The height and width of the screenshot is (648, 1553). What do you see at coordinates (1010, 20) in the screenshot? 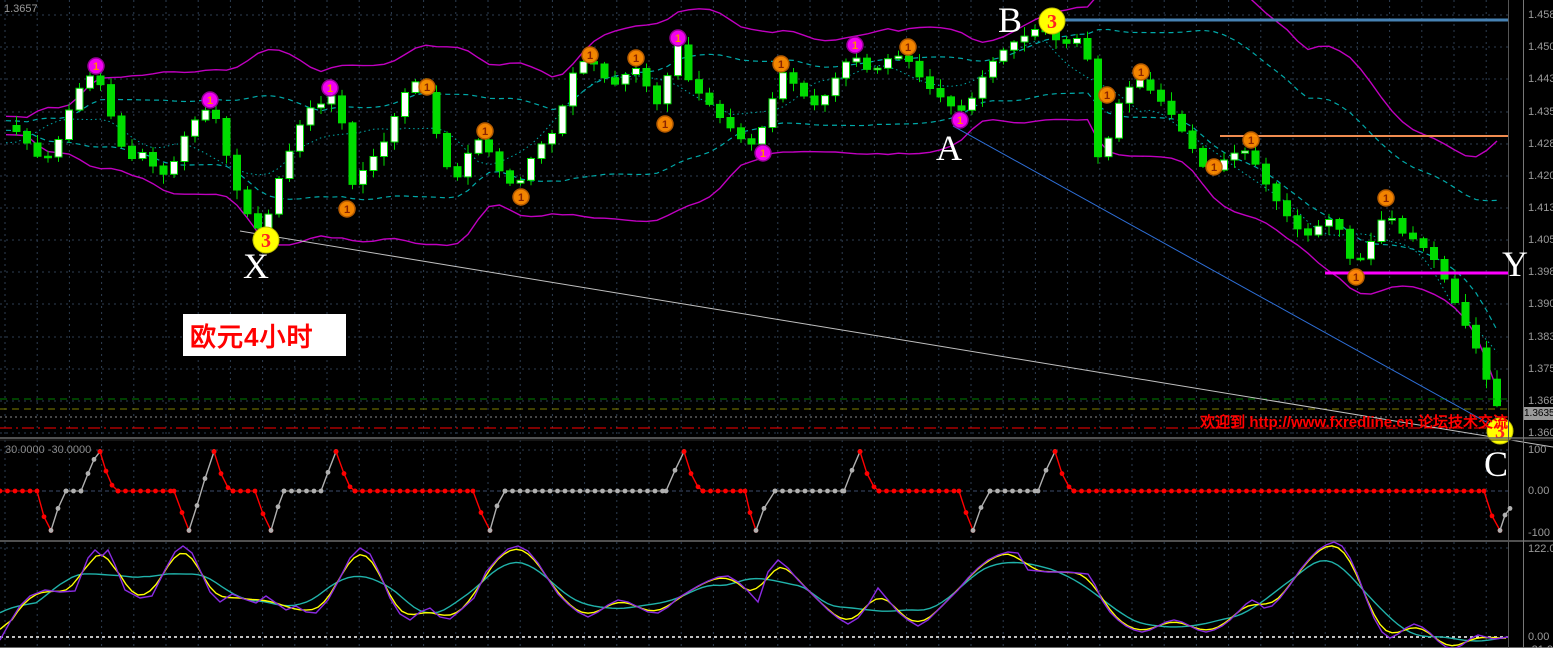
I see `wave-letter-b: B` at bounding box center [1010, 20].